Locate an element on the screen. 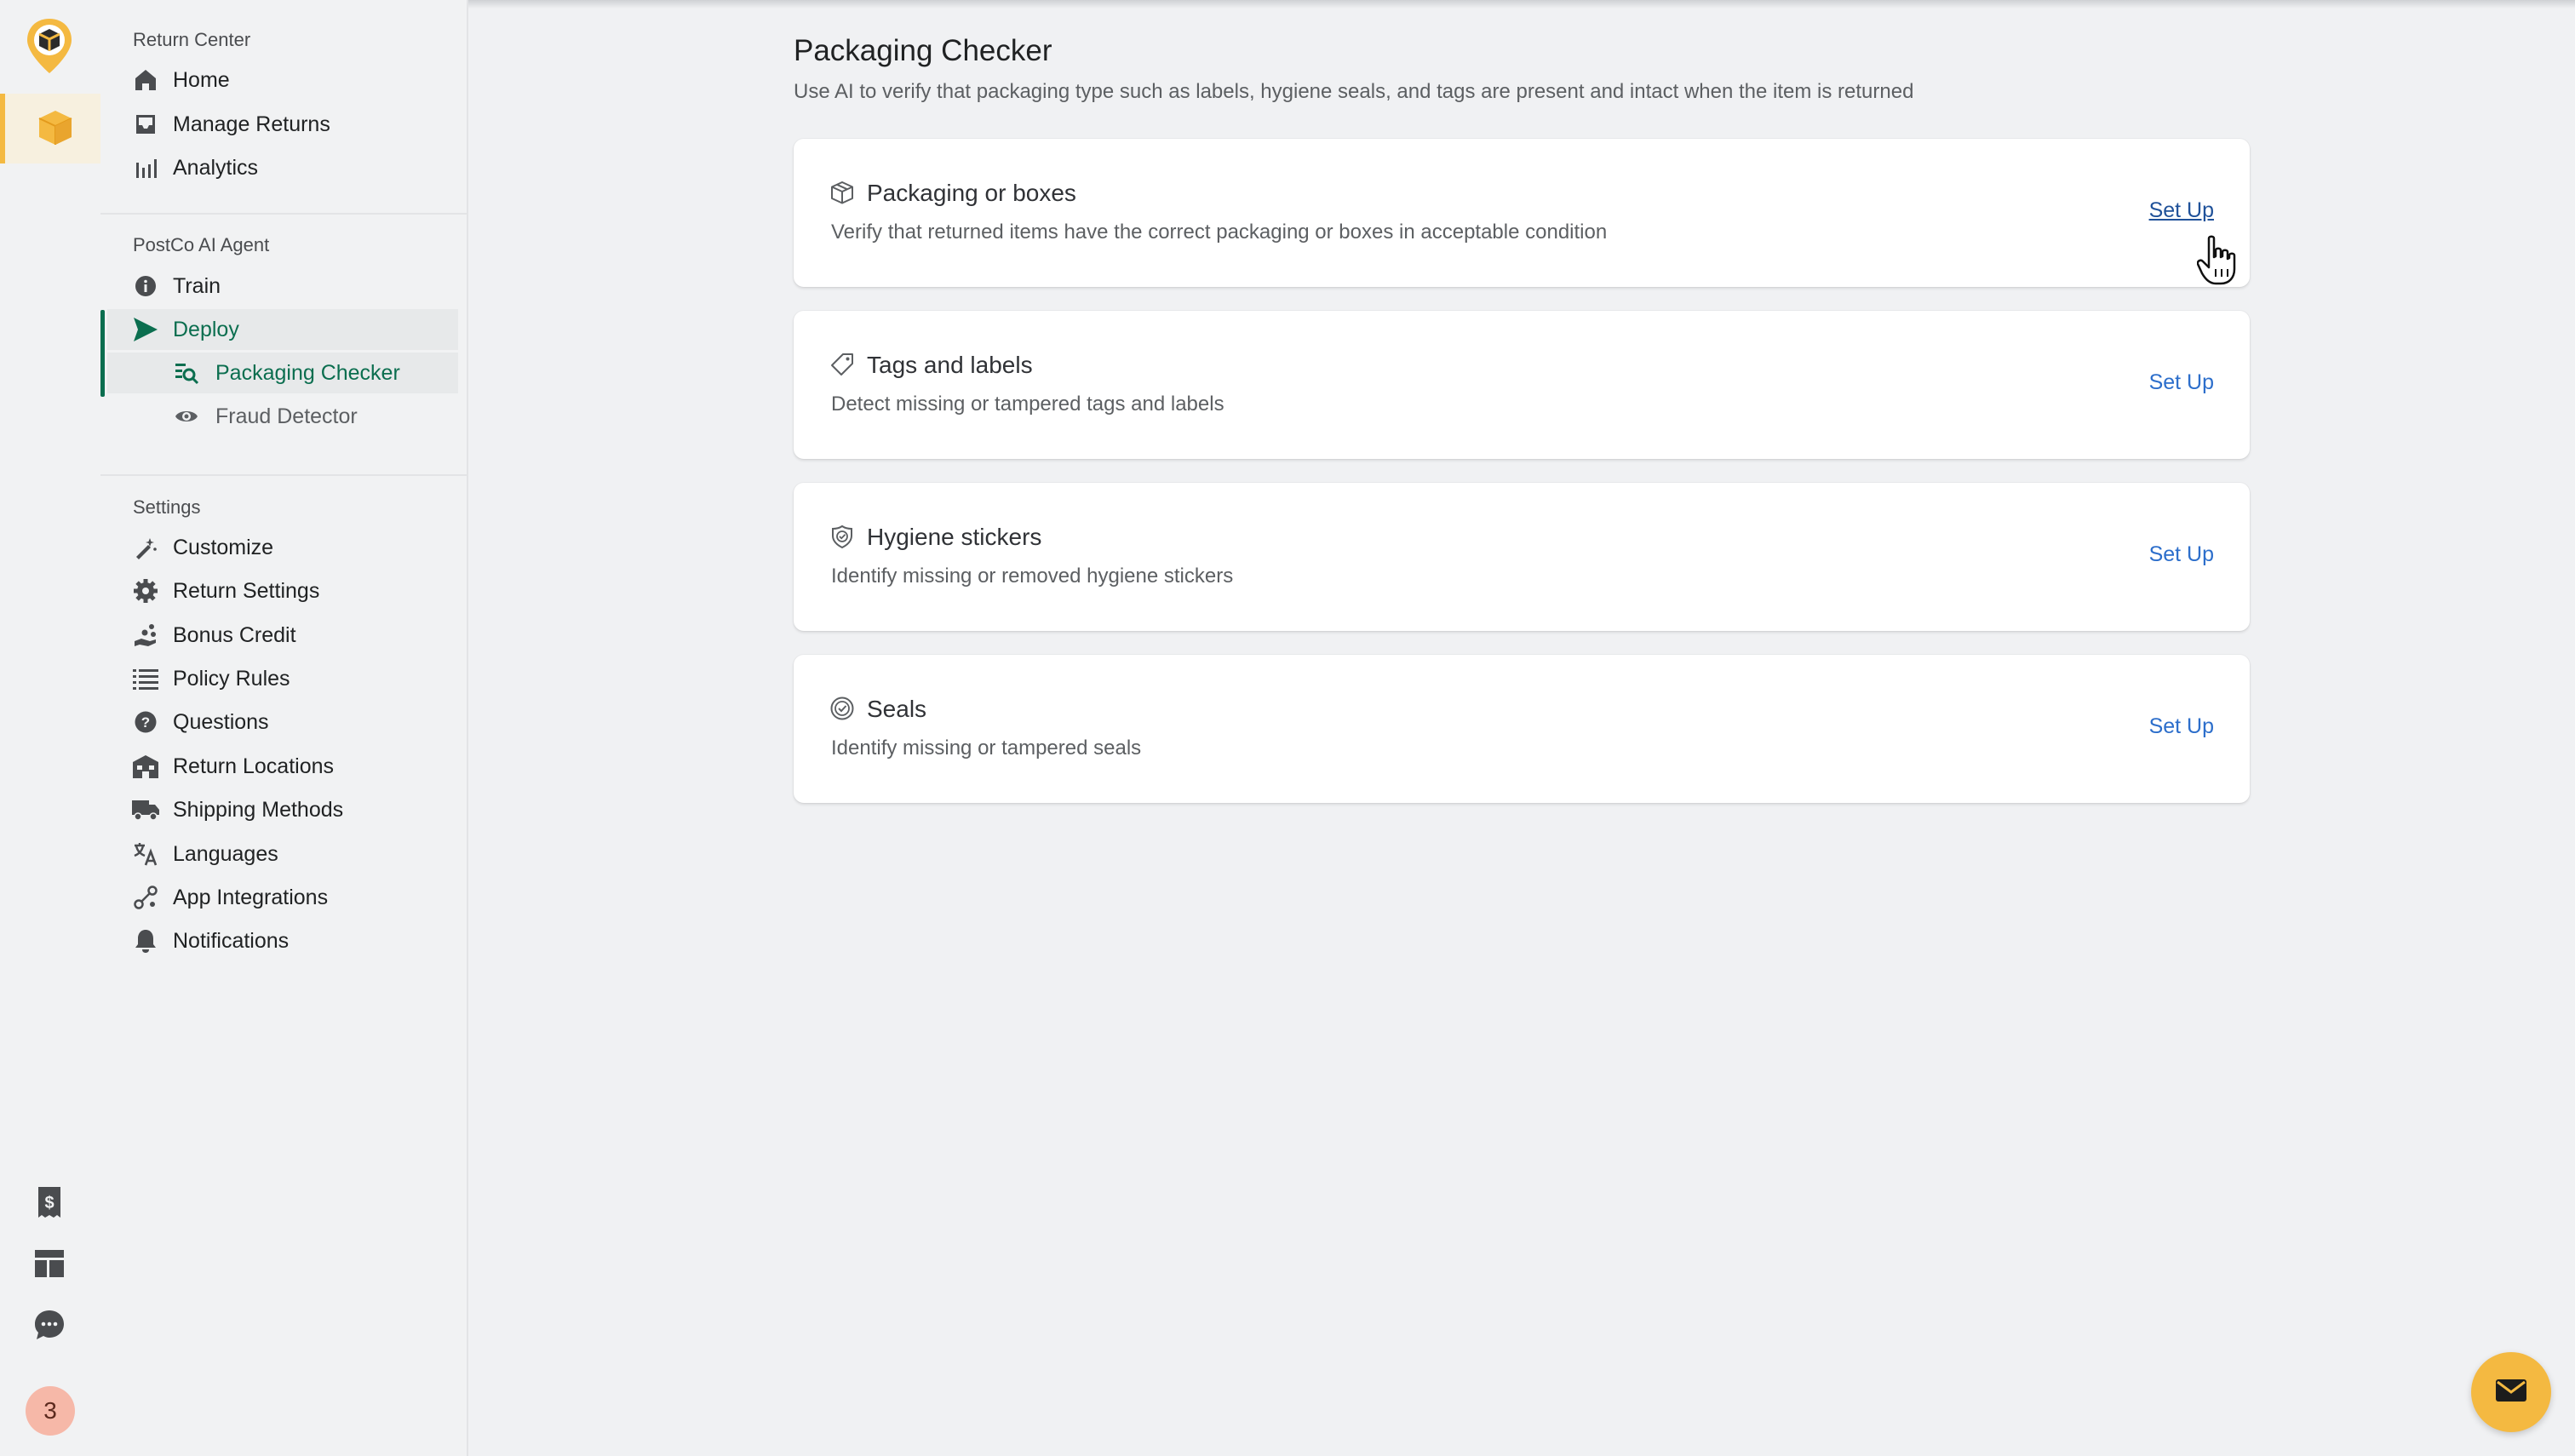 The height and width of the screenshot is (1456, 2575). sidebar-item-shipping-methods: Shipping Methods is located at coordinates (279, 809).